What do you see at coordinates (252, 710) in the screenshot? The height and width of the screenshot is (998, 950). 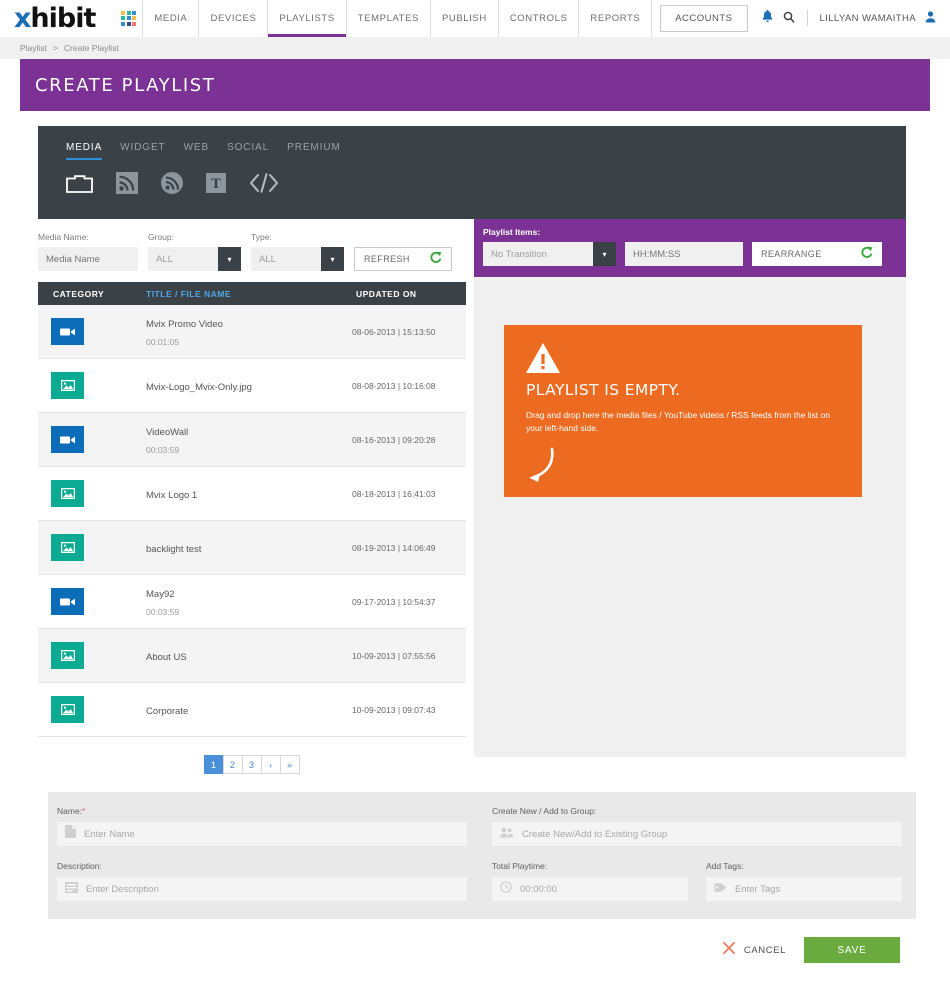 I see `table-row: Corporate 10-09-2013 | 09:07:43` at bounding box center [252, 710].